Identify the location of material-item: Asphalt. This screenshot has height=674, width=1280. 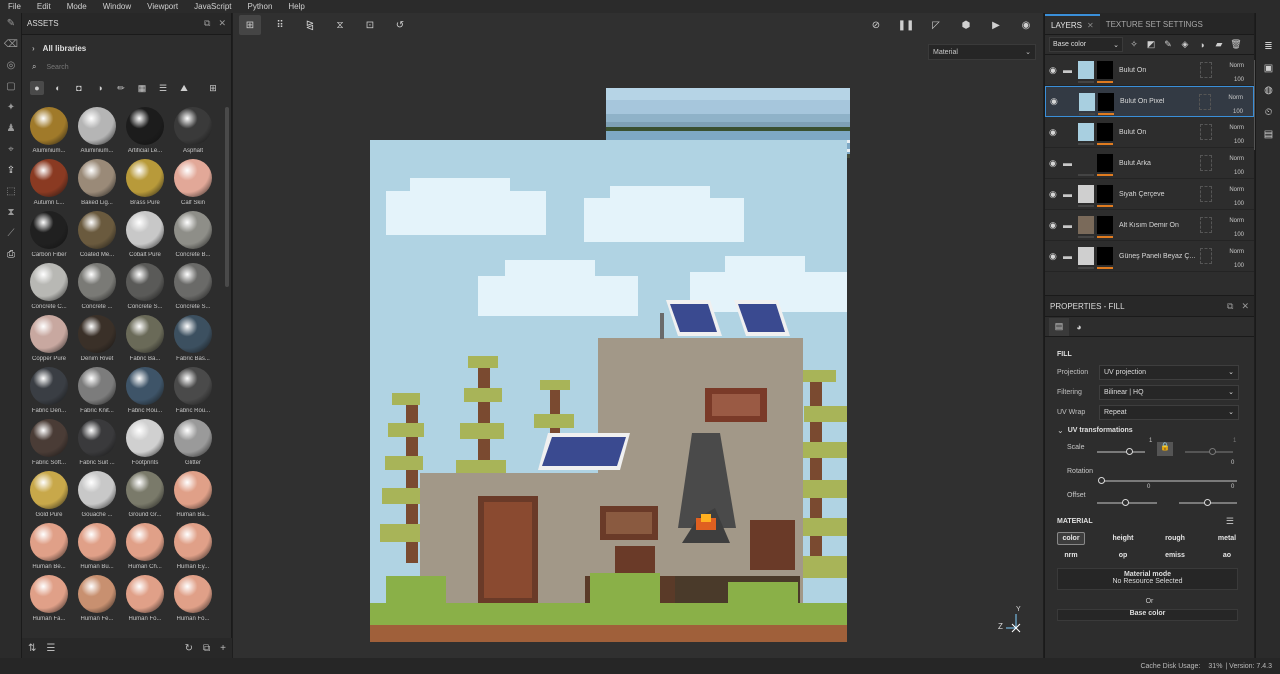
(193, 132).